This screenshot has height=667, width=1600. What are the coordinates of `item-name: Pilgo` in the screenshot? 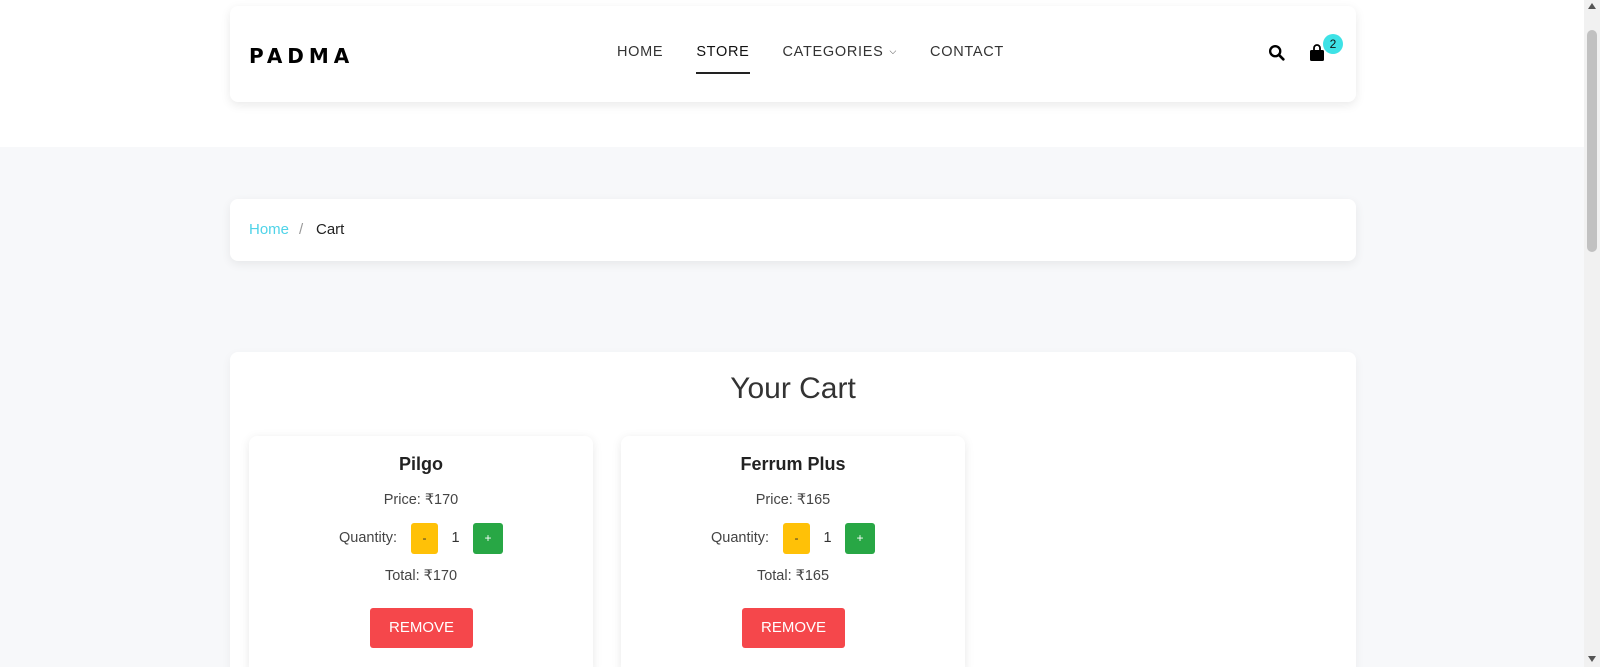 It's located at (421, 464).